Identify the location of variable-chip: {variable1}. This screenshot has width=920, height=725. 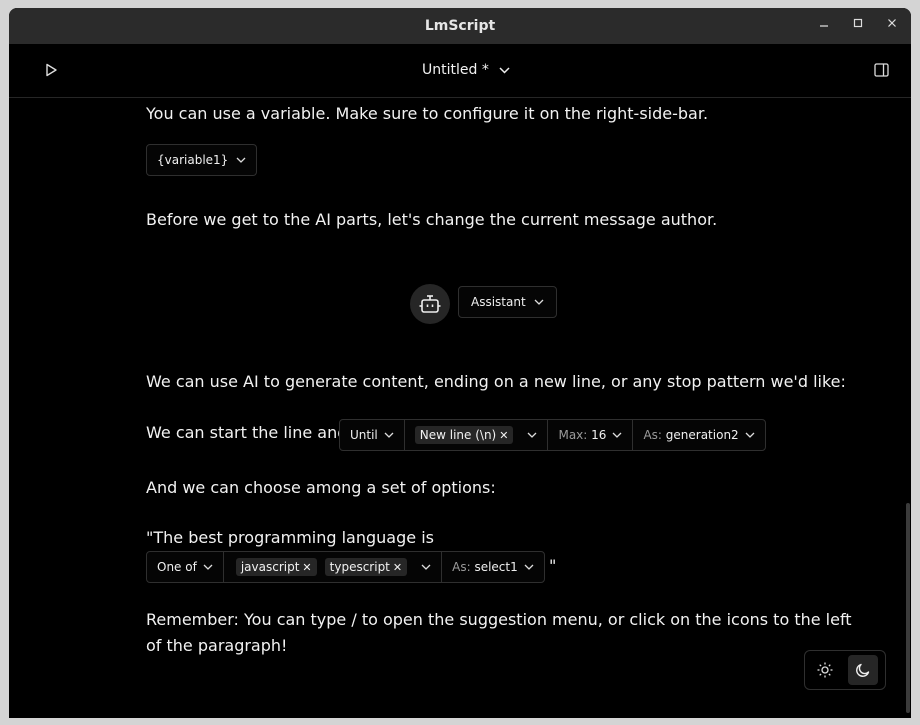
(202, 160).